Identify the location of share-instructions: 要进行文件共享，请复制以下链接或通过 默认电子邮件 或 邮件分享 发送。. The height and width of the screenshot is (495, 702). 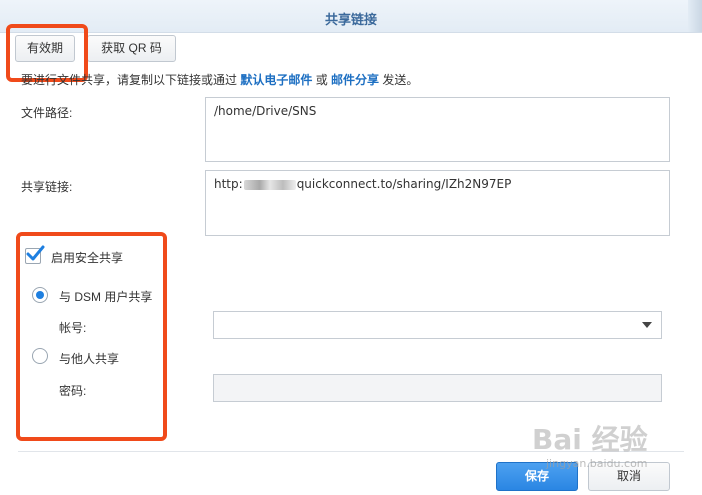
(219, 79).